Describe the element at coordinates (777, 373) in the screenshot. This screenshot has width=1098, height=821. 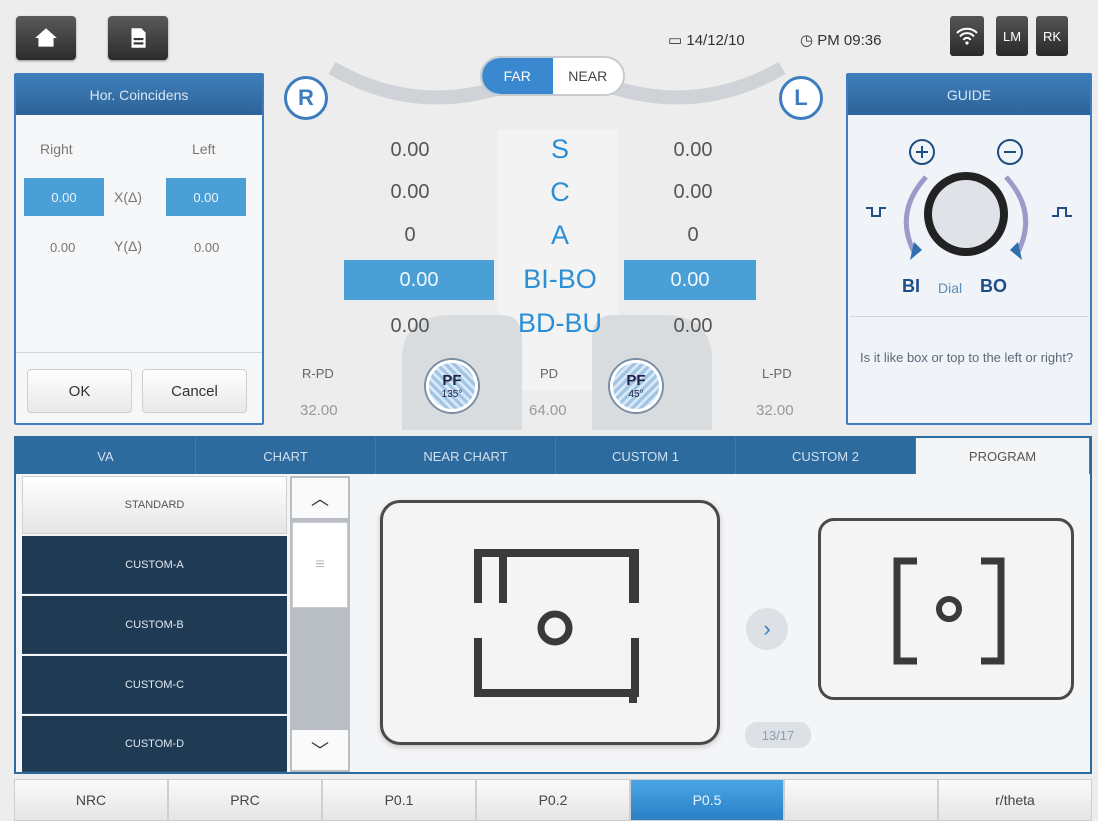
I see `l-pd-label: L-PD` at that location.